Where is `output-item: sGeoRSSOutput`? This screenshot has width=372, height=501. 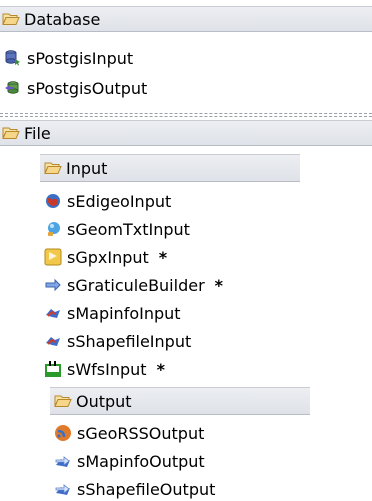
output-item: sGeoRSSOutput is located at coordinates (129, 433).